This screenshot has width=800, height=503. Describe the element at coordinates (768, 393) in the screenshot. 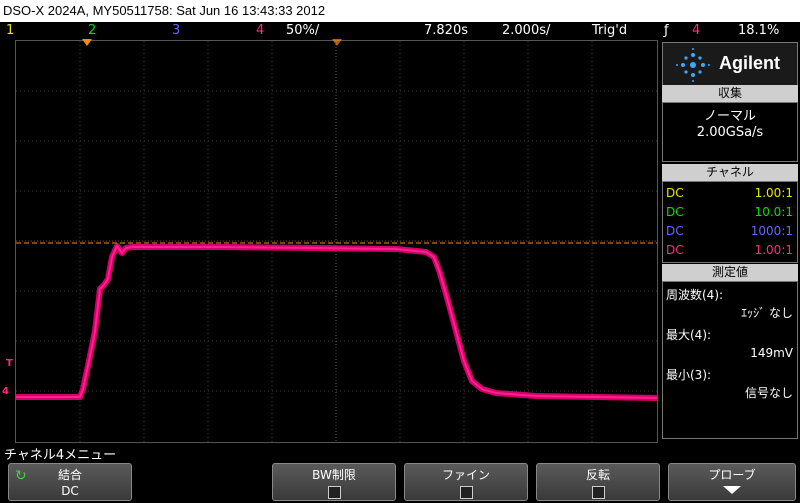

I see `measurement-value: 信号なし` at that location.